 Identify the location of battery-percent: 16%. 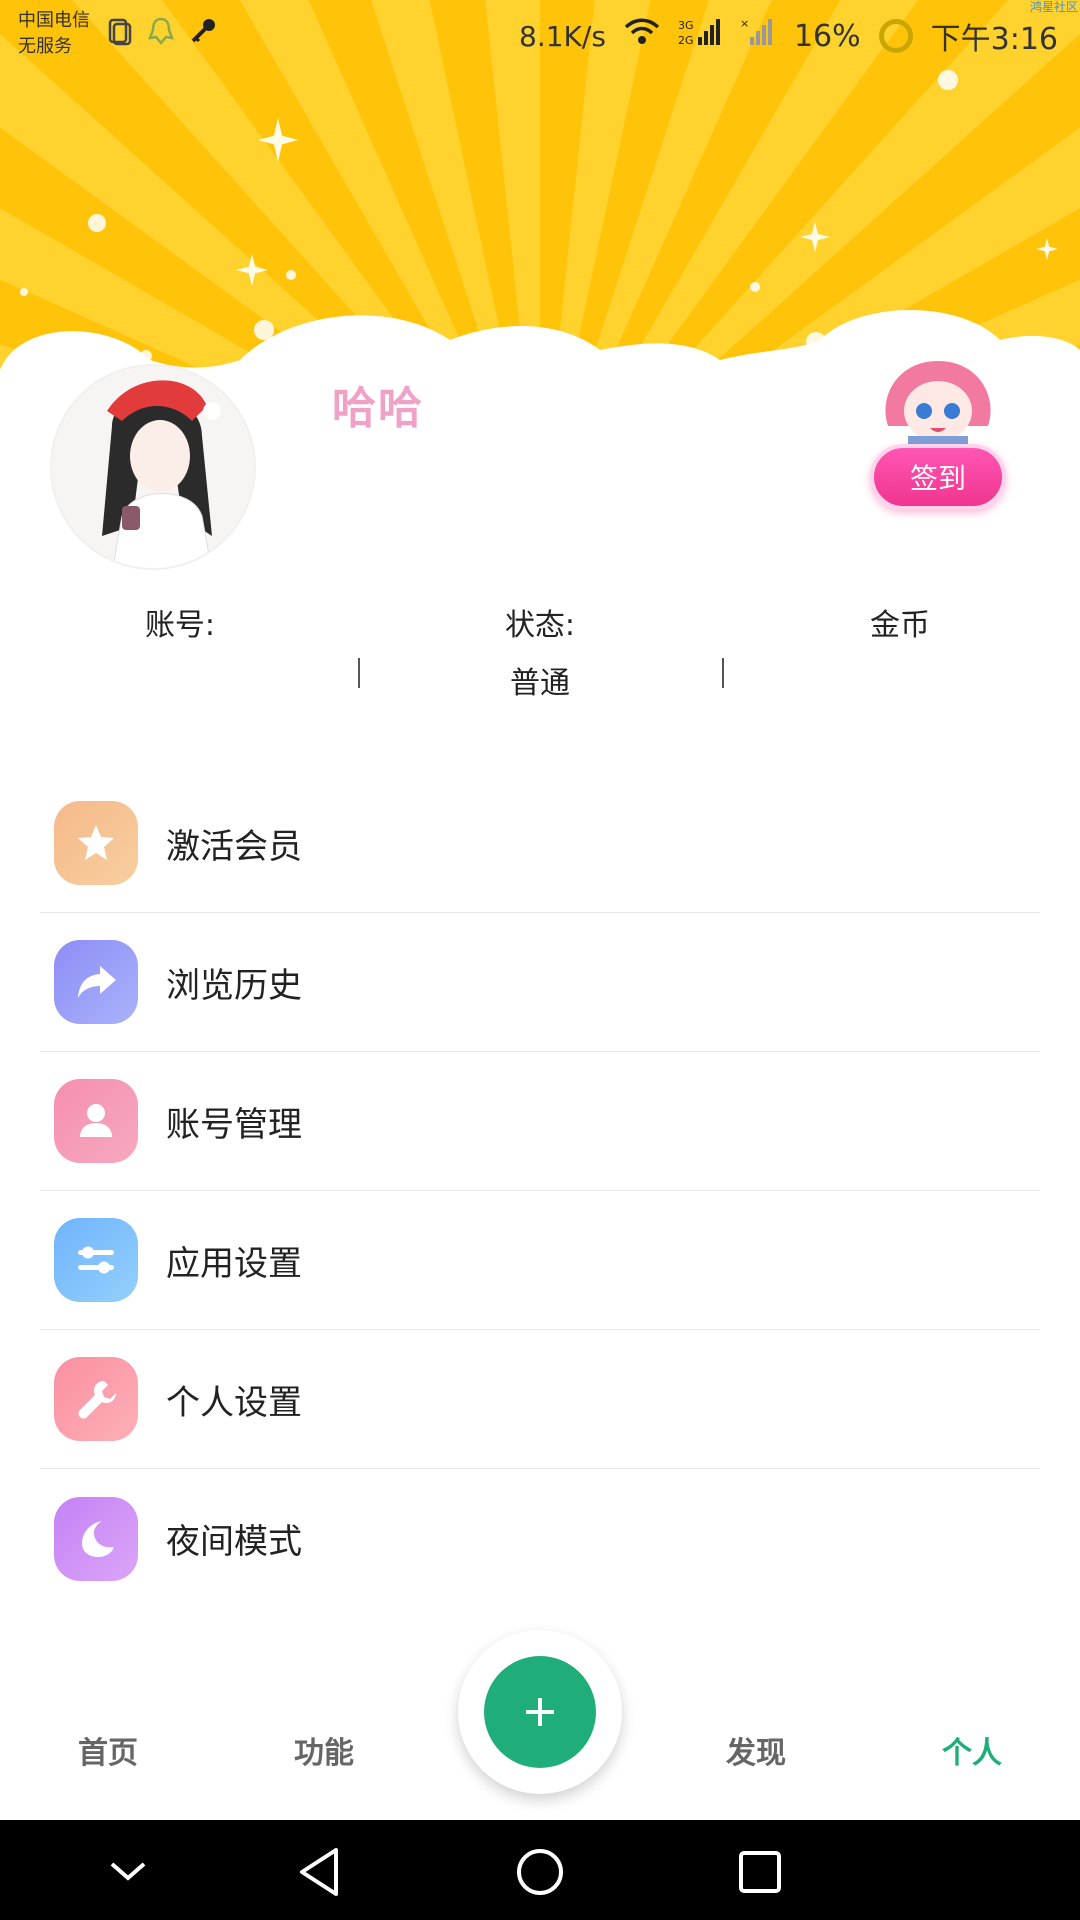
(827, 36).